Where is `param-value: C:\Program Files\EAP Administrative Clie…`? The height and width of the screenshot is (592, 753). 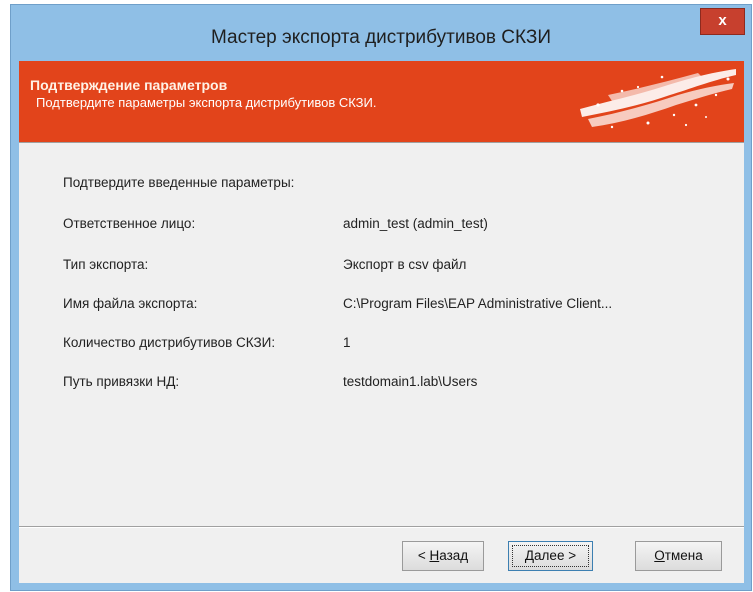
param-value: C:\Program Files\EAP Administrative Clie… is located at coordinates (478, 303).